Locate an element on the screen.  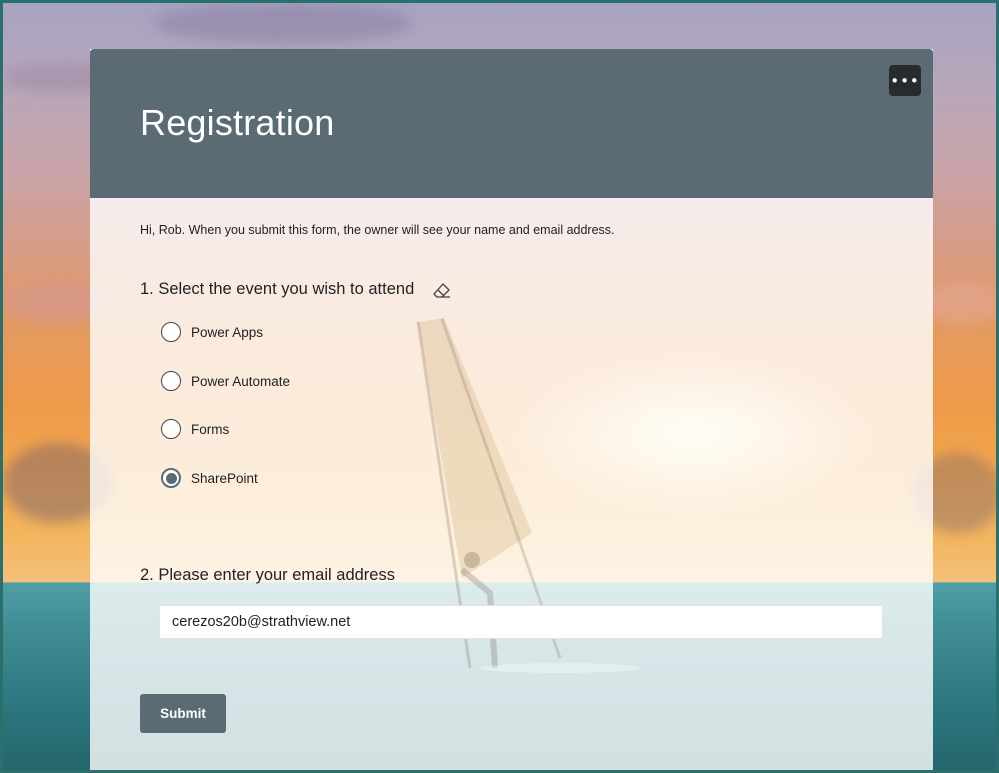
option-label: Power Apps is located at coordinates (227, 332).